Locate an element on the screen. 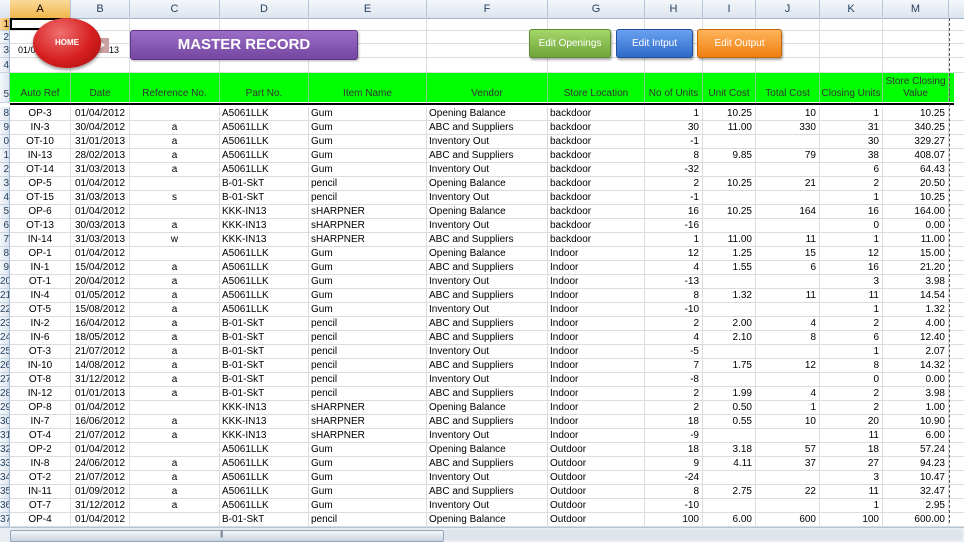  row-header: 5 is located at coordinates (5, 212).